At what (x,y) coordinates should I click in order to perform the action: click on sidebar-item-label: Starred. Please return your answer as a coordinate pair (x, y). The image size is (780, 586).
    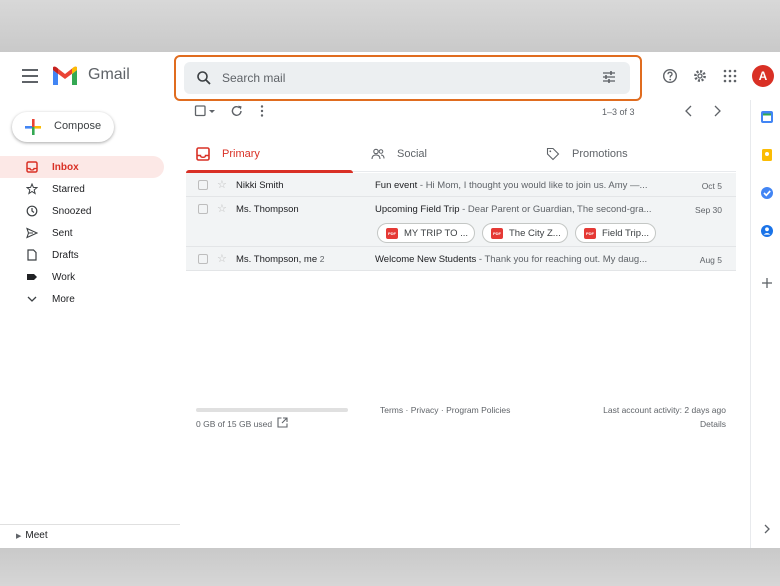
    Looking at the image, I should click on (68, 189).